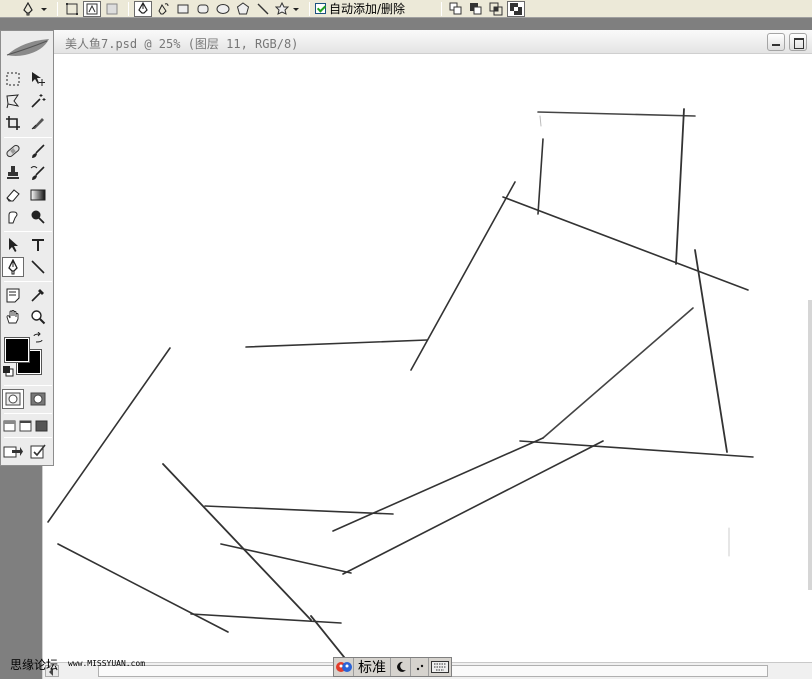 This screenshot has height=679, width=812. I want to click on exclude-overlapping-path-areas-button, so click(516, 8).